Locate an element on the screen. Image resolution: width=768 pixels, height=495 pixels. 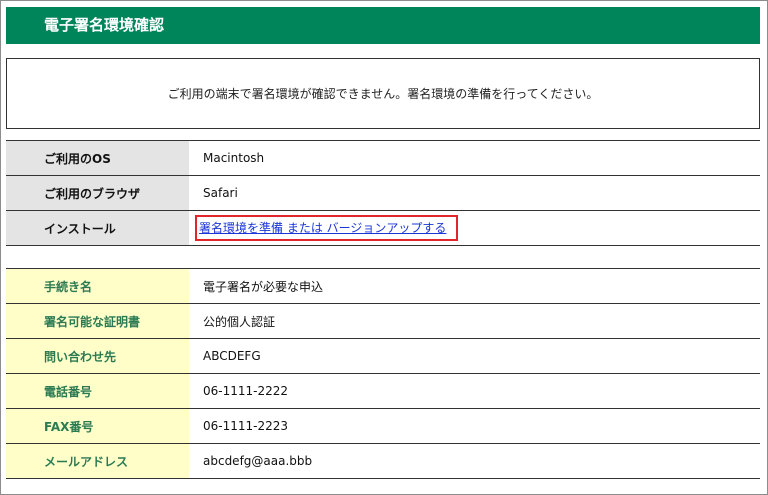
table-row: FAX番号 06-1111-2223 is located at coordinates (383, 426).